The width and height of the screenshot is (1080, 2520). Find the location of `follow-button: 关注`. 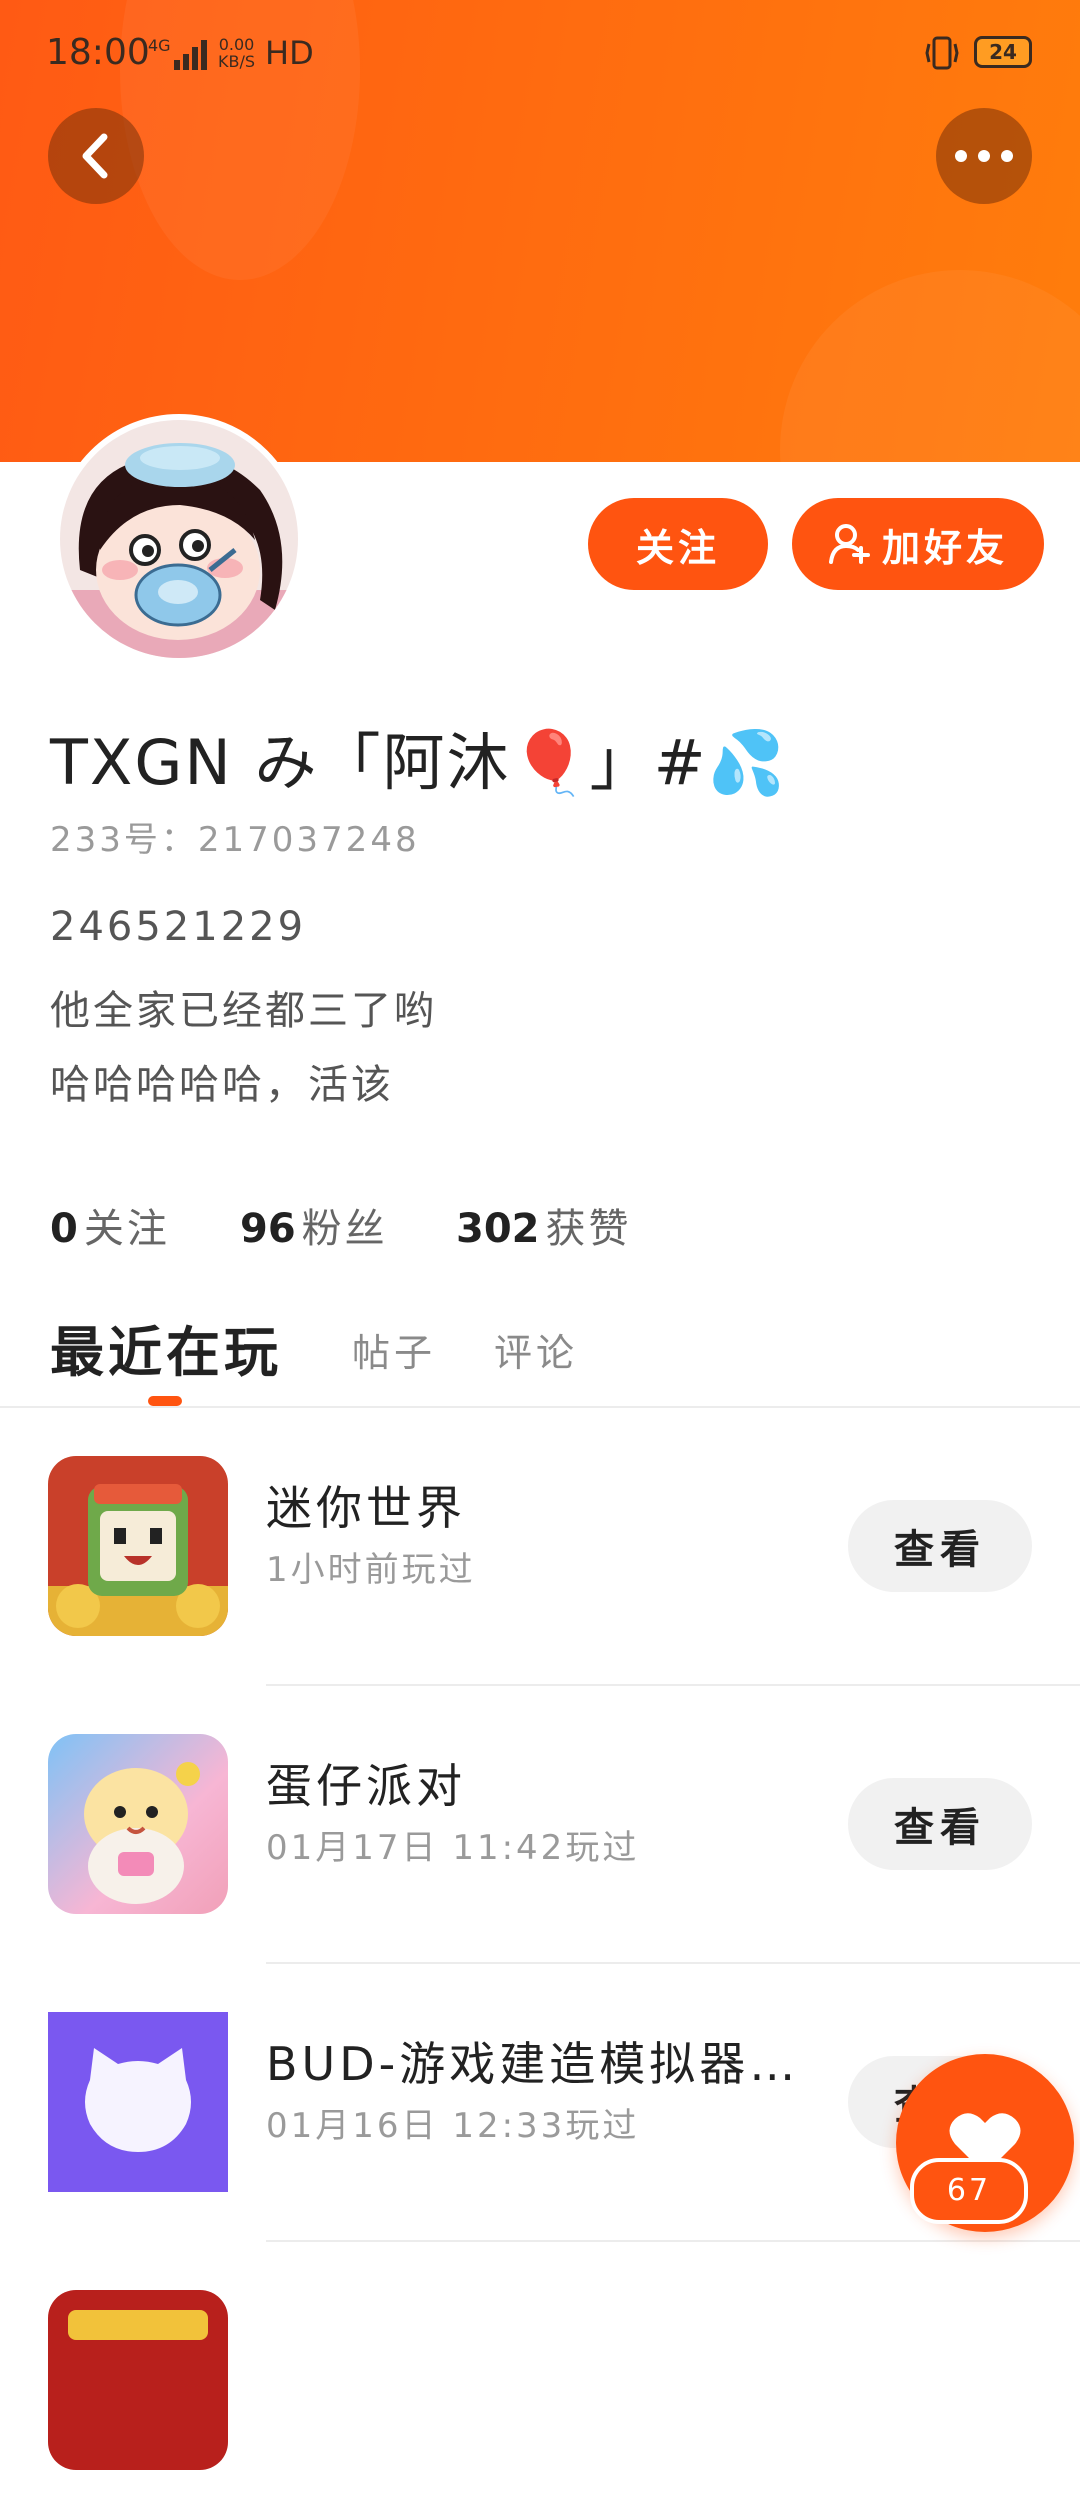

follow-button: 关注 is located at coordinates (678, 544).